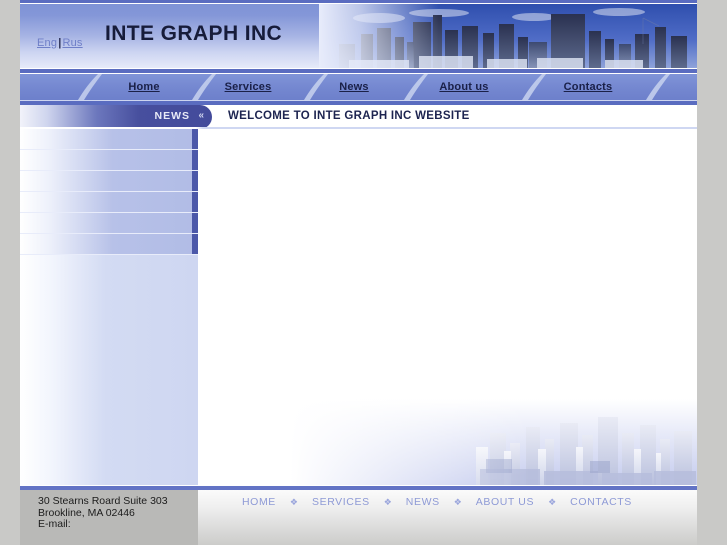 The height and width of the screenshot is (545, 727). I want to click on footer-link-news: NEWS, so click(423, 502).